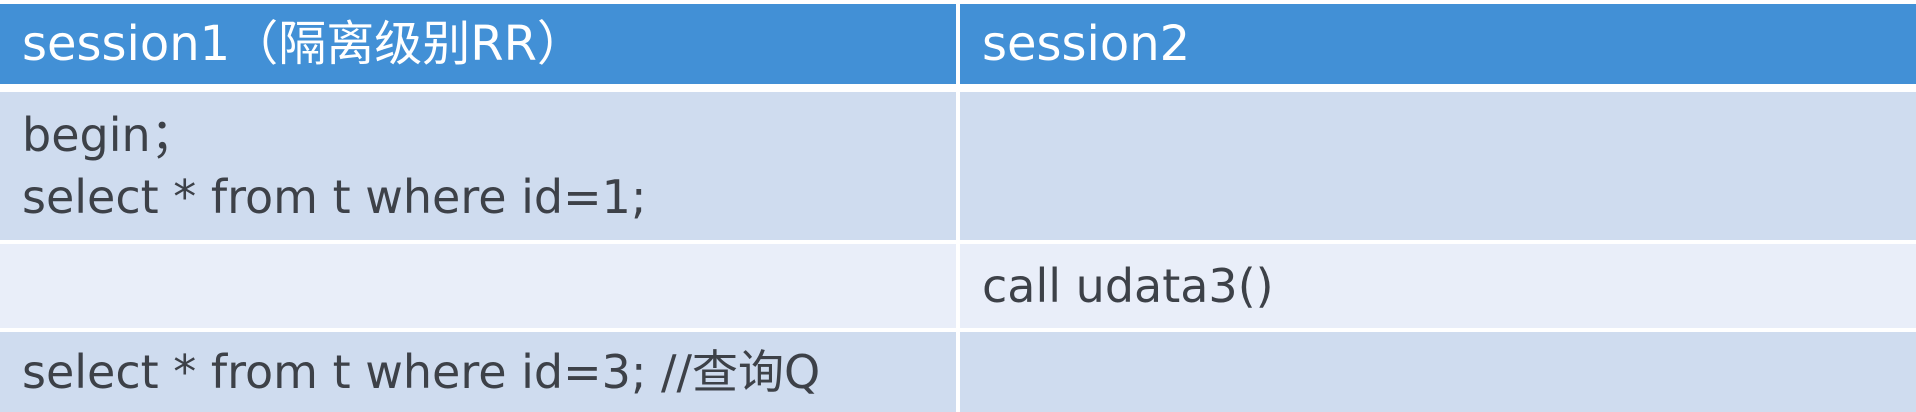  What do you see at coordinates (1438, 372) in the screenshot?
I see `row3-session2-cell` at bounding box center [1438, 372].